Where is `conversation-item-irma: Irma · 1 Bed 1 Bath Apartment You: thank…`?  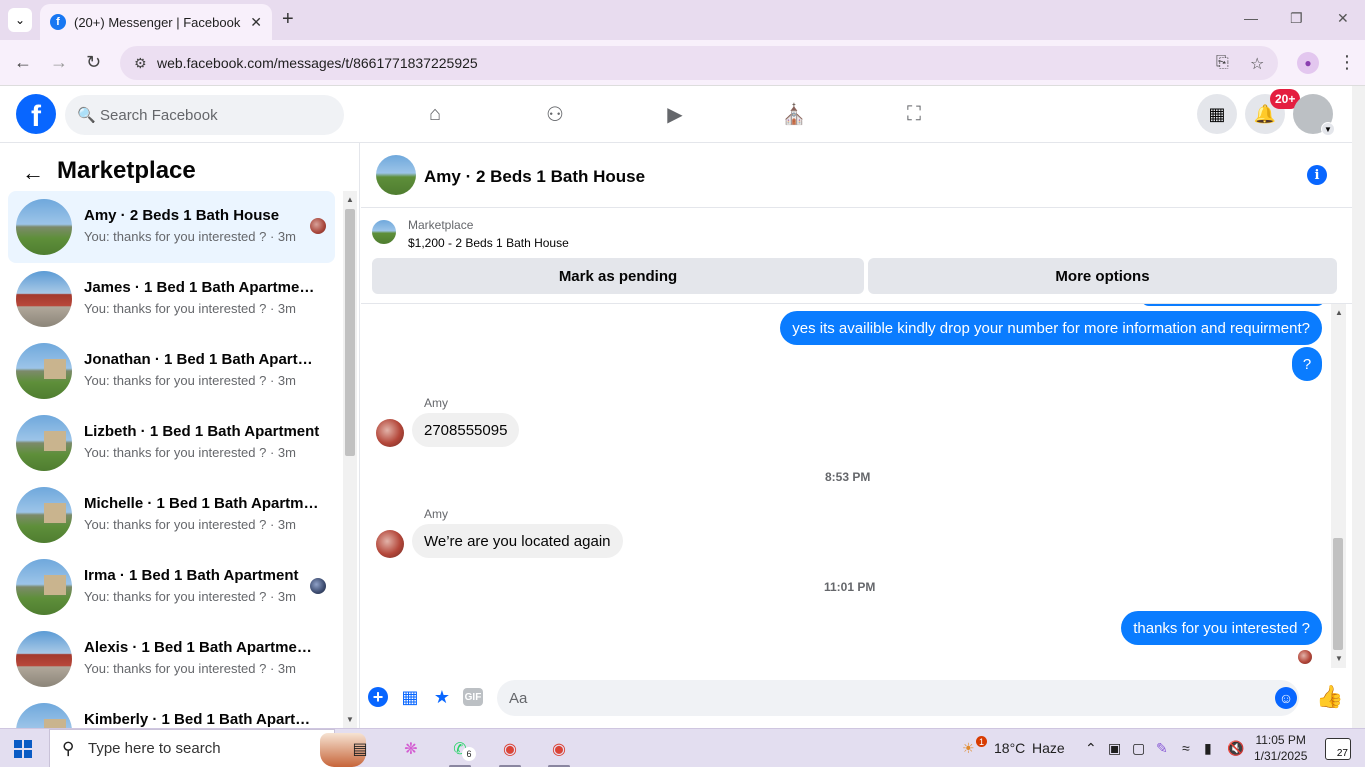 conversation-item-irma: Irma · 1 Bed 1 Bath Apartment You: thank… is located at coordinates (171, 587).